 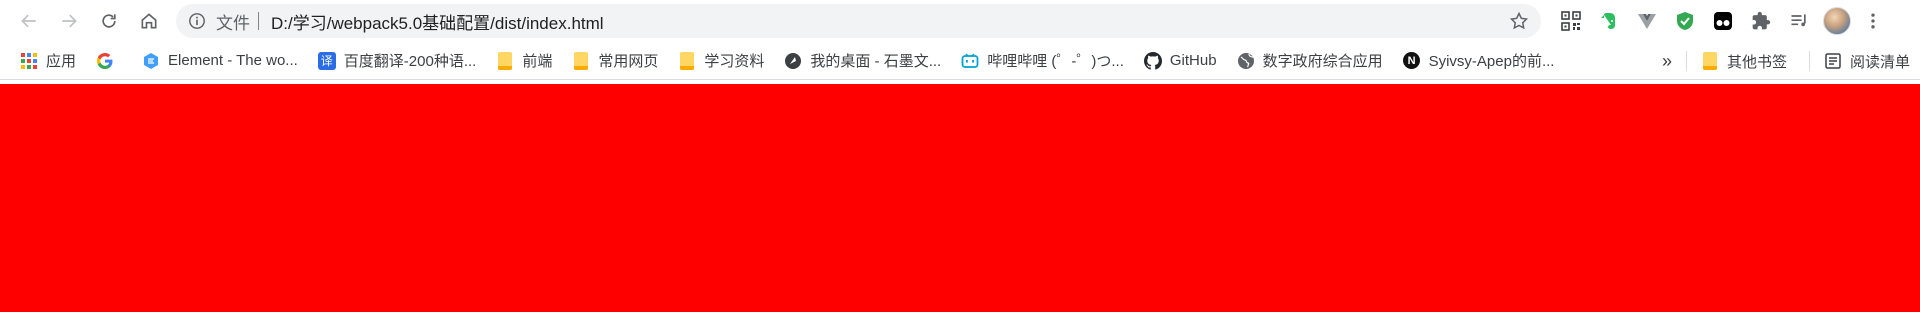 I want to click on apps-grid-icon, so click(x=29, y=61).